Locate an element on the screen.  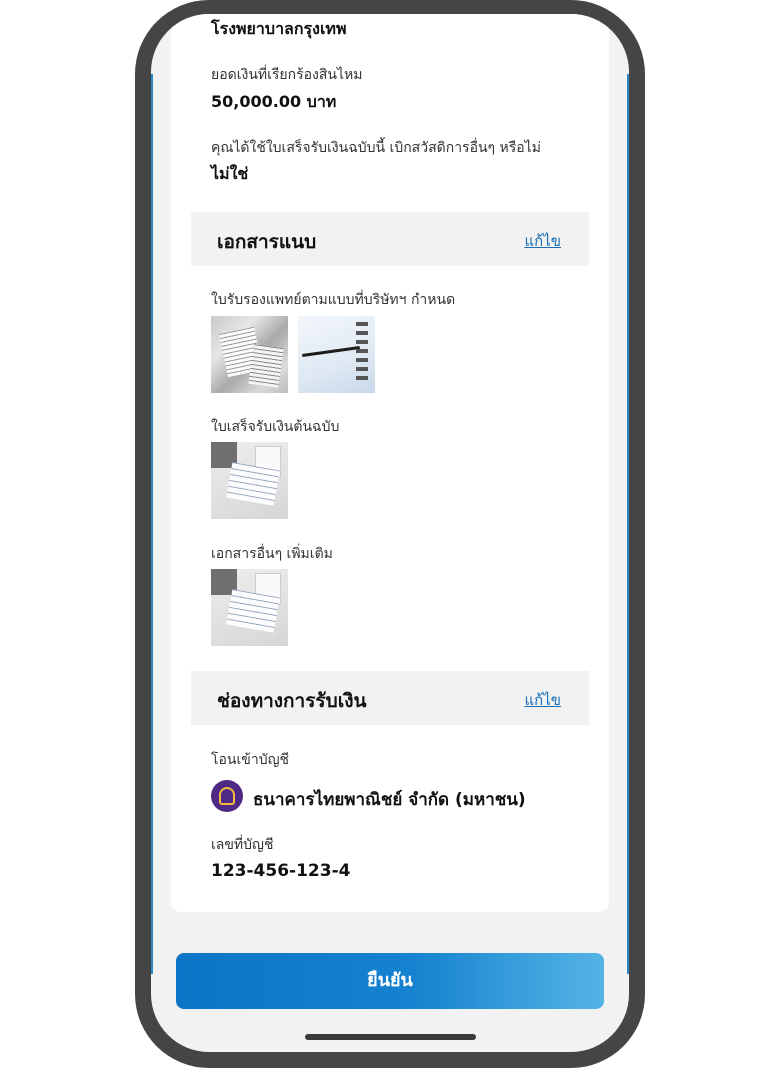
claim-amount-label: ยอดเงินที่เรียกร้องสินไหม is located at coordinates (287, 75).